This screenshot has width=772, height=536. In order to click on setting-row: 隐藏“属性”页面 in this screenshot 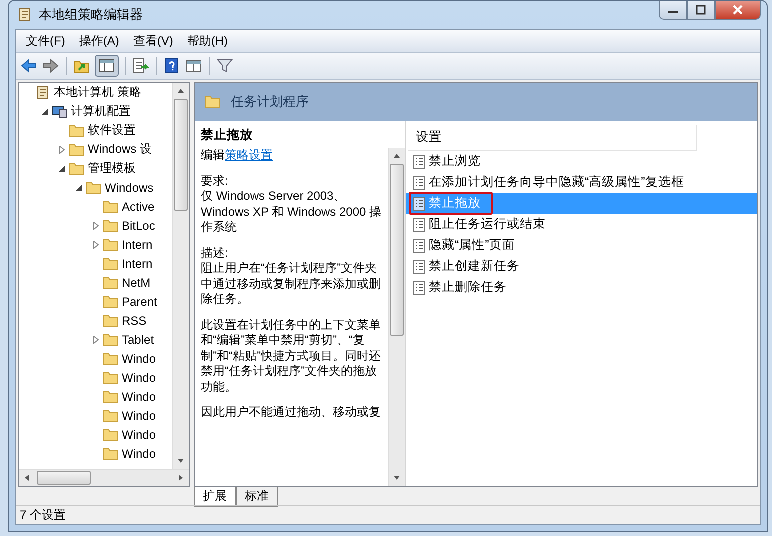, I will do `click(581, 245)`.